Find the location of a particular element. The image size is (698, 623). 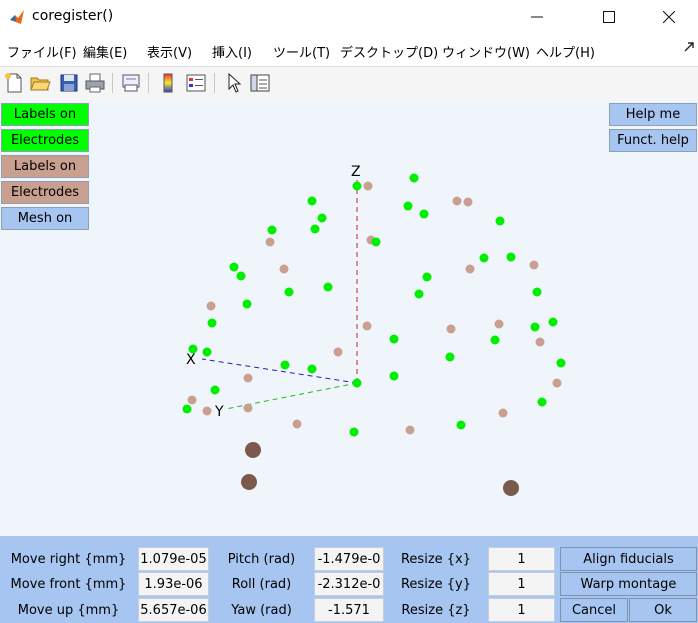

move-right-input: 1.079e-05 is located at coordinates (173, 559).